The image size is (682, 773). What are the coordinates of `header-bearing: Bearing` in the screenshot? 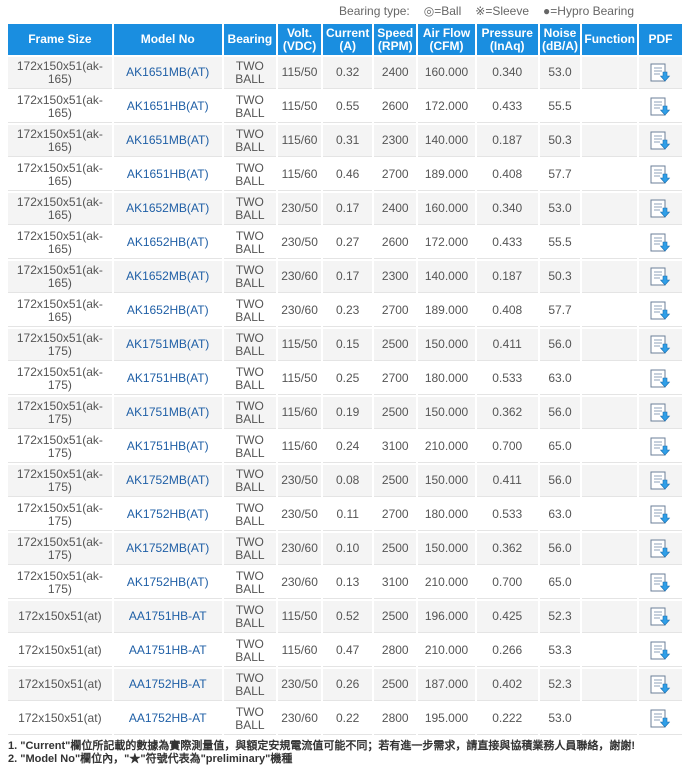 It's located at (250, 39).